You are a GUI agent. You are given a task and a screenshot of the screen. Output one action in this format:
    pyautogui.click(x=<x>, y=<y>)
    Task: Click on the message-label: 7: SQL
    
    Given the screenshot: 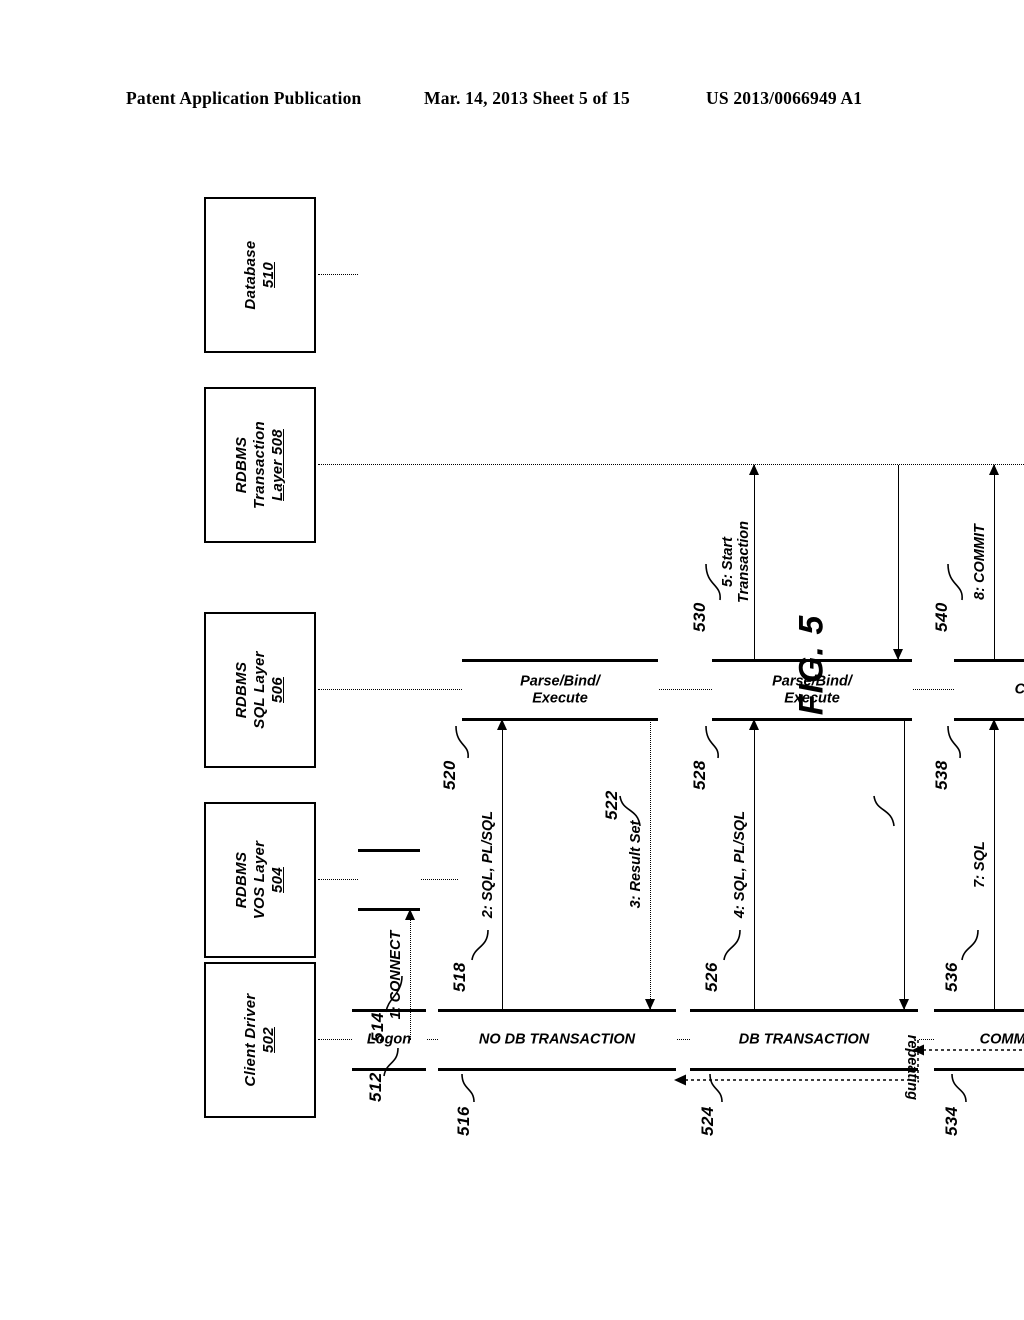 What is the action you would take?
    pyautogui.click(x=980, y=864)
    